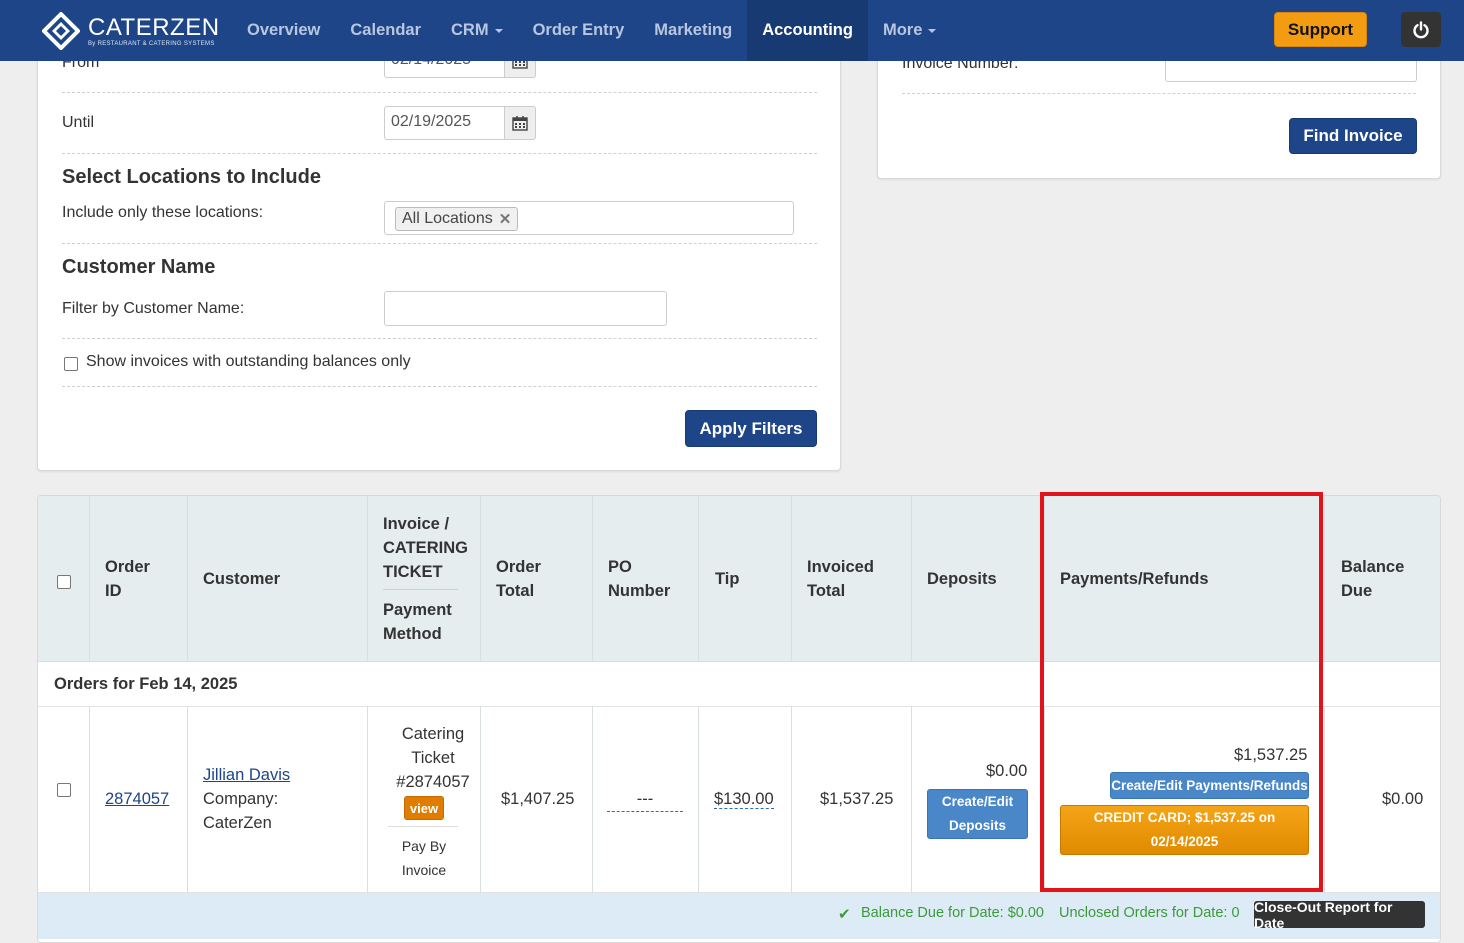  What do you see at coordinates (241, 579) in the screenshot?
I see `th-customer: Customer` at bounding box center [241, 579].